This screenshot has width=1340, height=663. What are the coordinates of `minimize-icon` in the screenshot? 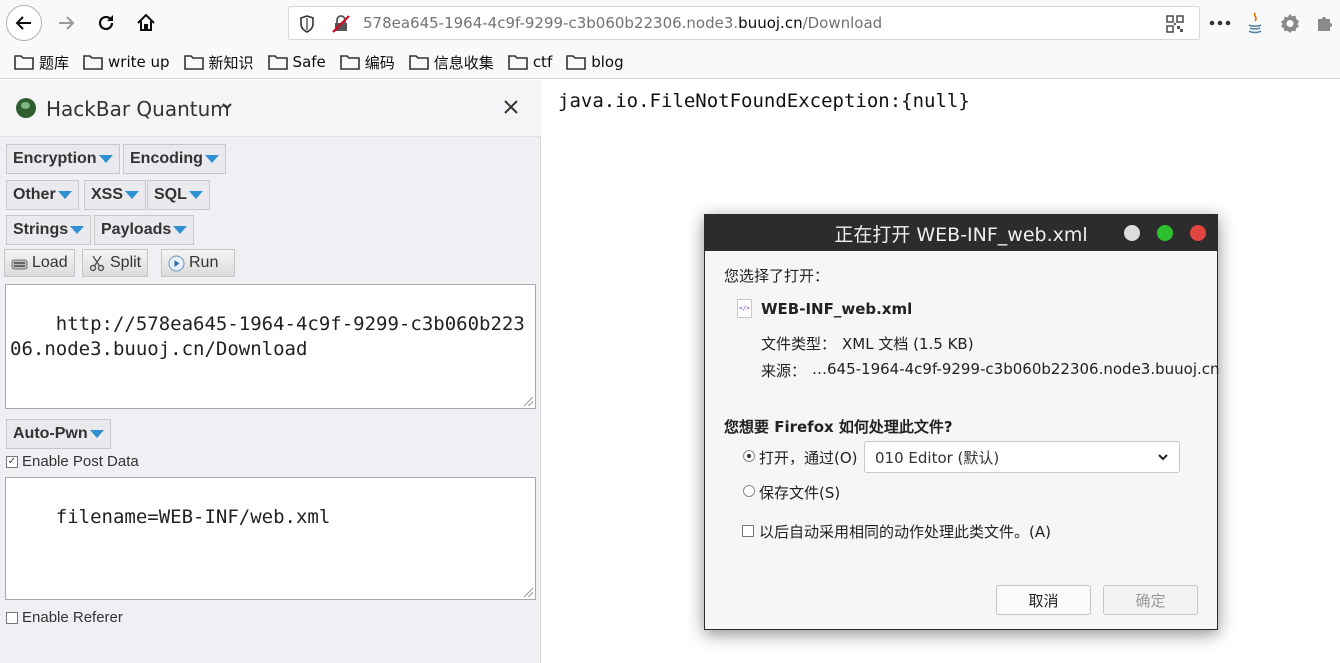 It's located at (1132, 233).